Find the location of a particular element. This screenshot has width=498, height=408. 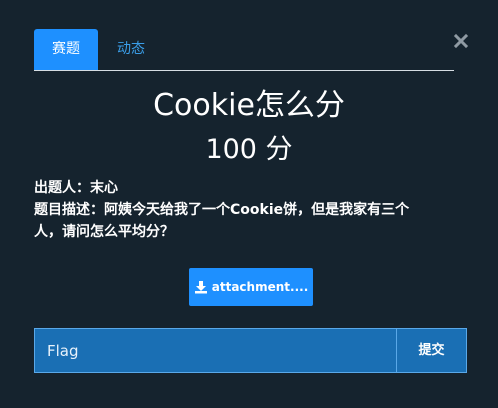

tab-activity: 动态 is located at coordinates (131, 49).